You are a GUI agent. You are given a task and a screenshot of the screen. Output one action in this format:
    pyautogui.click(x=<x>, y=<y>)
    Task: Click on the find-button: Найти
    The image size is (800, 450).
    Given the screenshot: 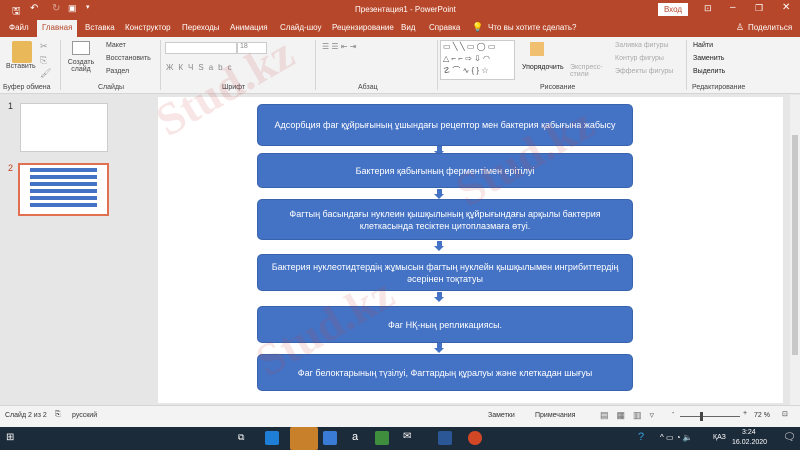 What is the action you would take?
    pyautogui.click(x=703, y=45)
    